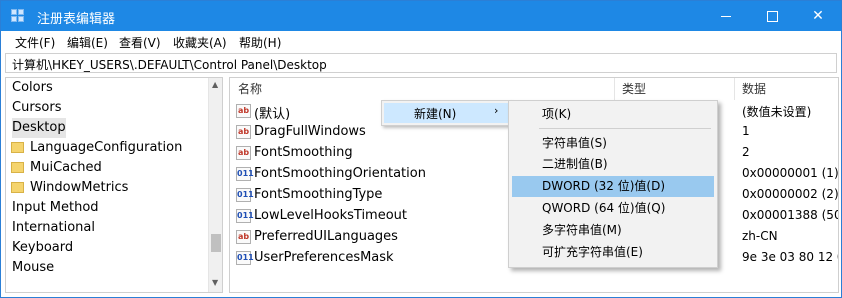  Describe the element at coordinates (592, 252) in the screenshot. I see `submenu-item-label: 可扩充字符串值(E)` at that location.